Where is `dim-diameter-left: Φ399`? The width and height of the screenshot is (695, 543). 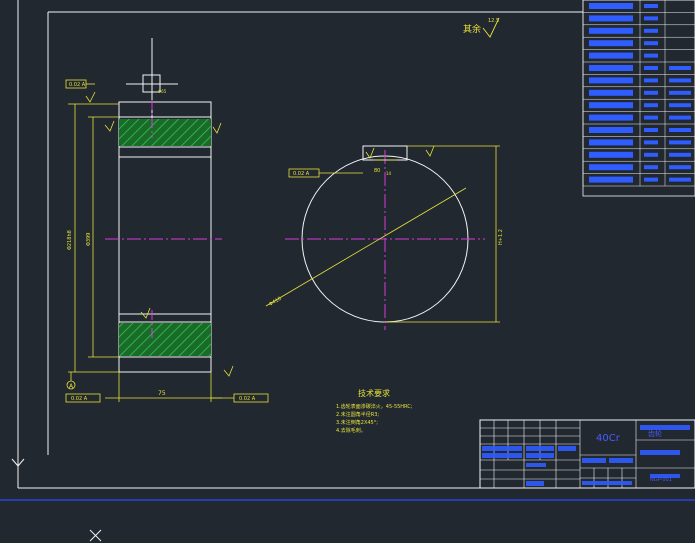
dim-diameter-left: Φ399 is located at coordinates (89, 239).